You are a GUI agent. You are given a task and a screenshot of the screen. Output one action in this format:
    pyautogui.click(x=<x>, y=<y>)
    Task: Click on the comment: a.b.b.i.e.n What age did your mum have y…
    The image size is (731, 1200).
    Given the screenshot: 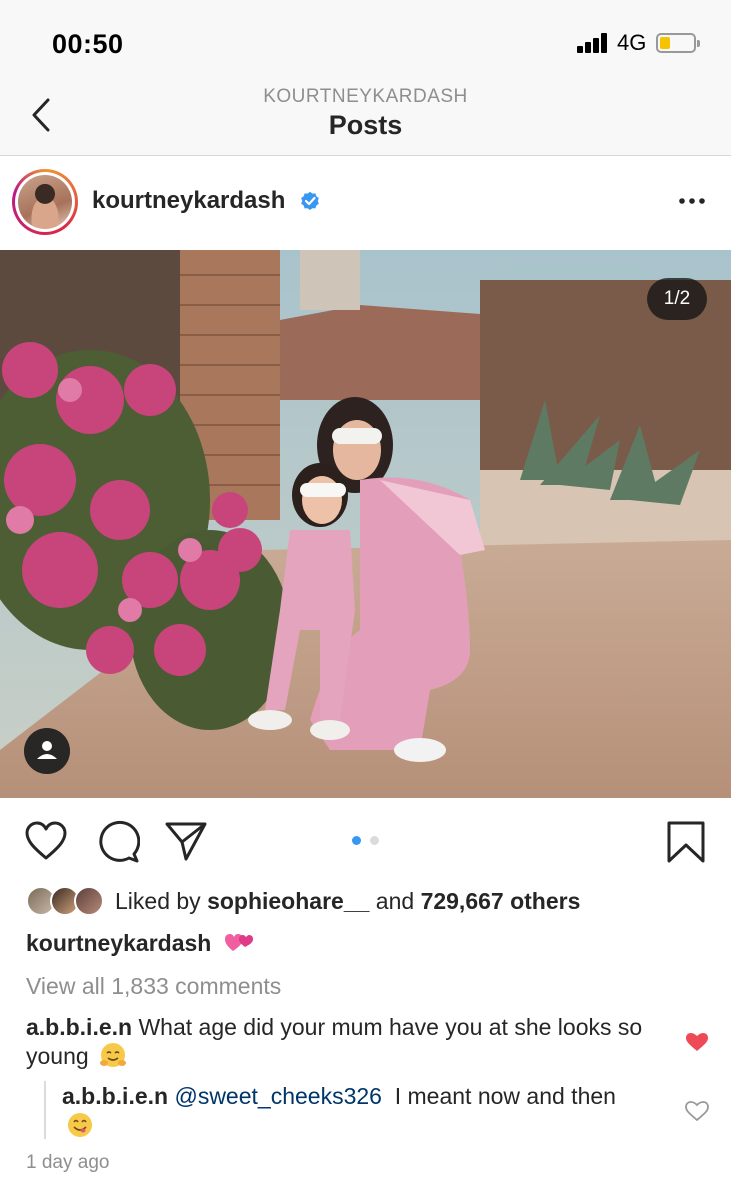 What is the action you would take?
    pyautogui.click(x=336, y=1042)
    